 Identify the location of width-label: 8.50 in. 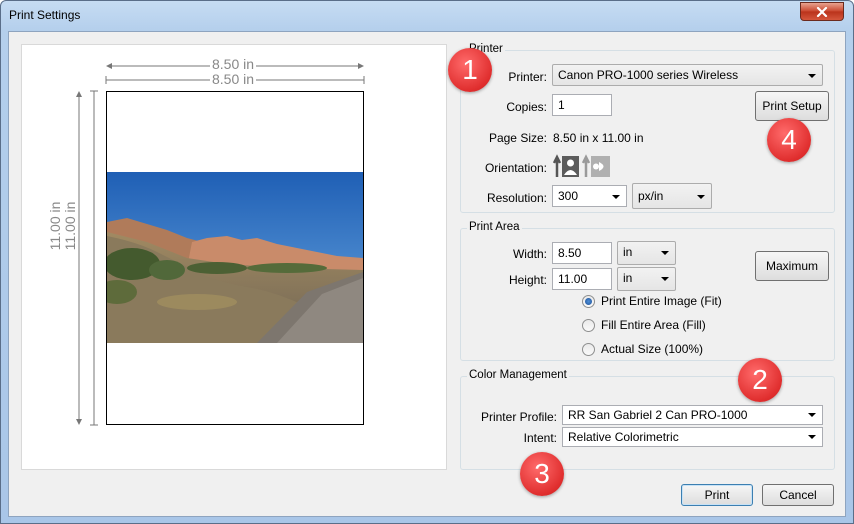
(233, 64).